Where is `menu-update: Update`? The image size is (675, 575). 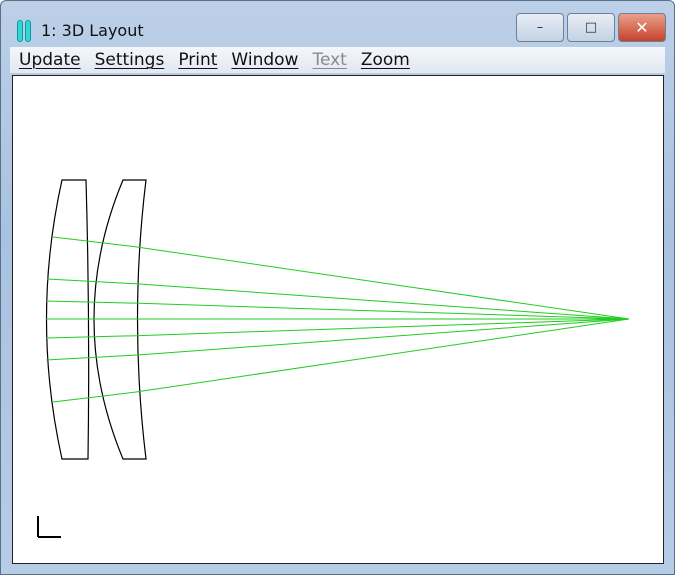
menu-update: Update is located at coordinates (50, 60).